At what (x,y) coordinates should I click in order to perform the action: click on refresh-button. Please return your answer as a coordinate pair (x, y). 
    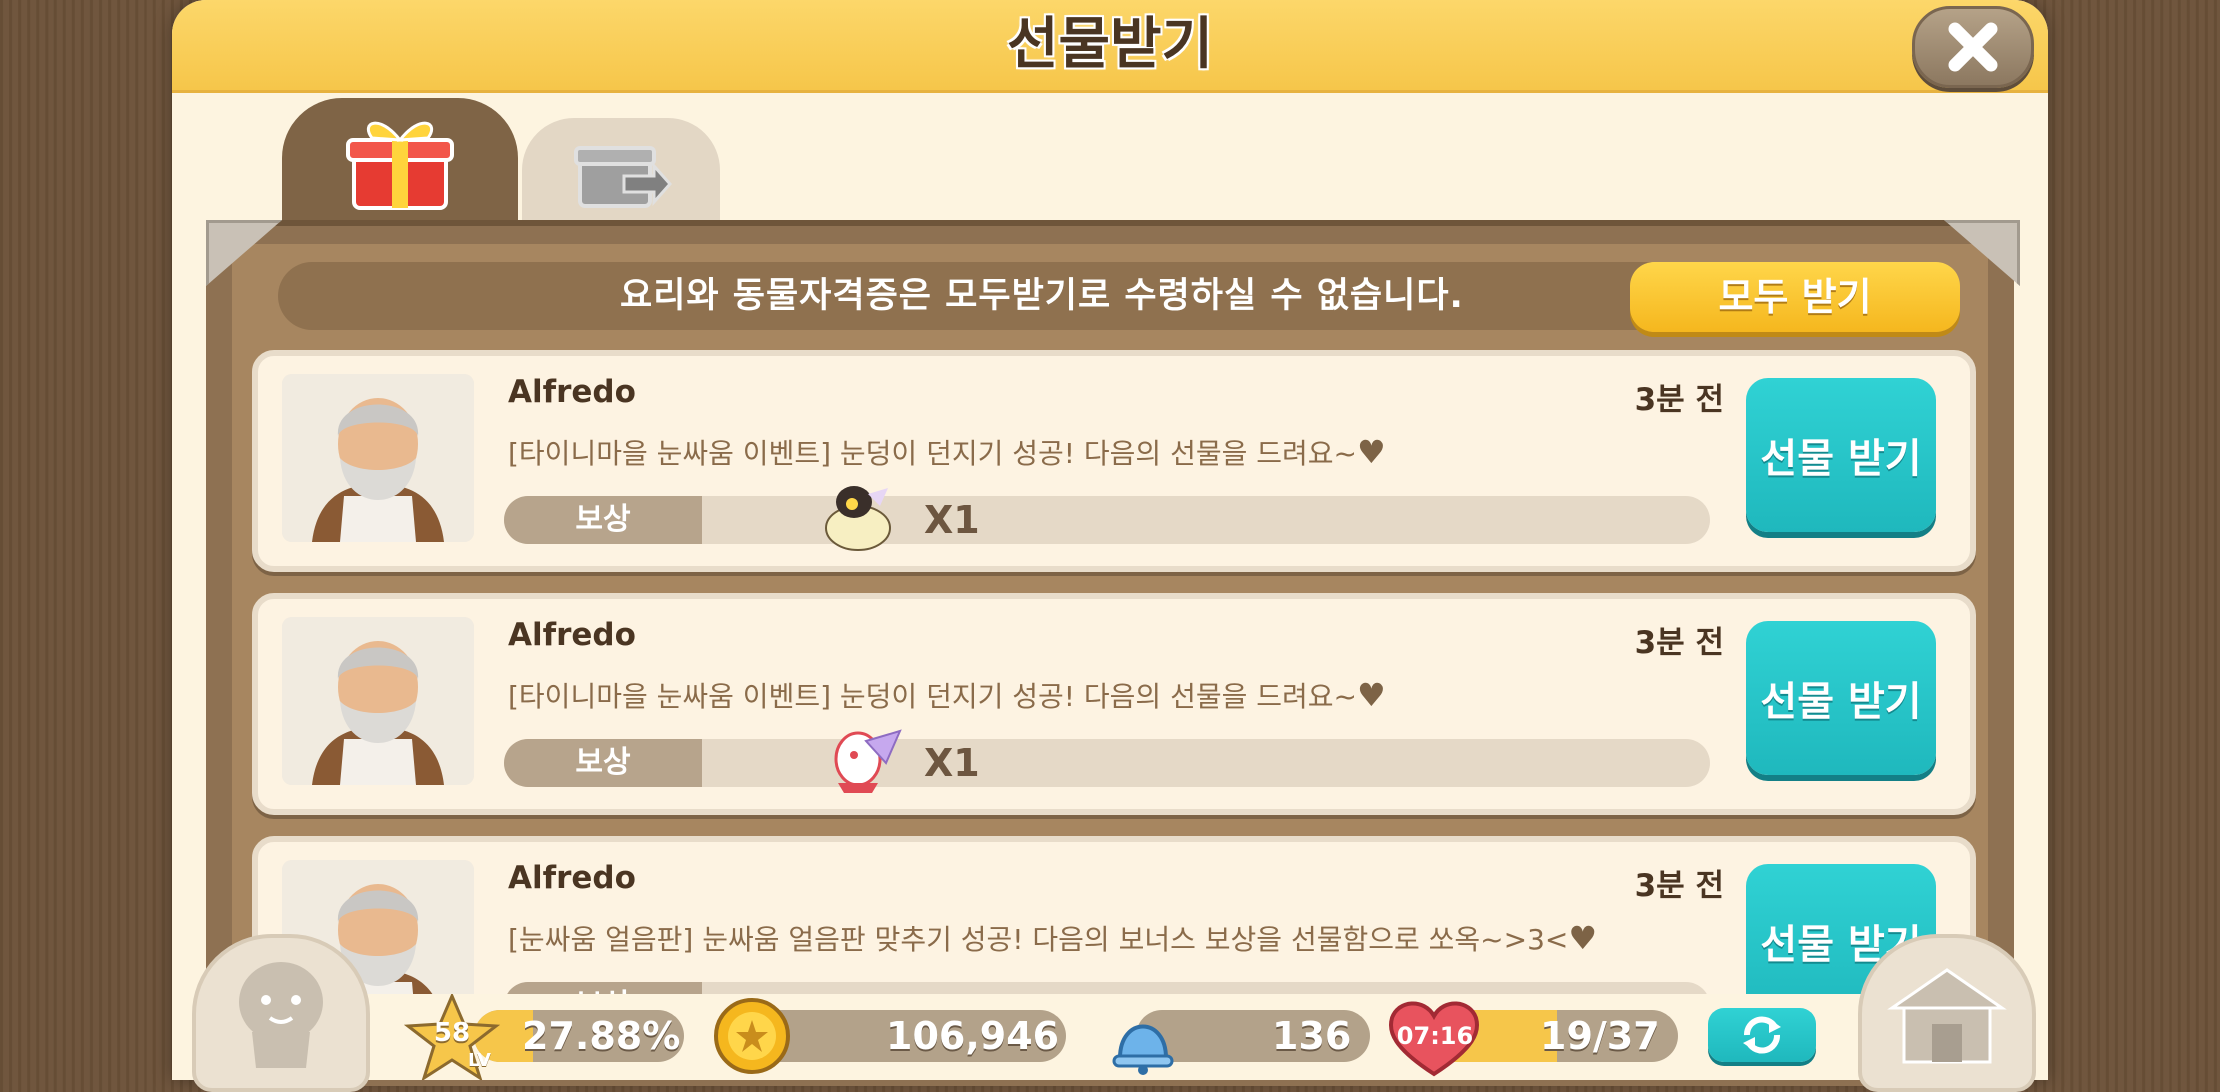
    Looking at the image, I should click on (1762, 1035).